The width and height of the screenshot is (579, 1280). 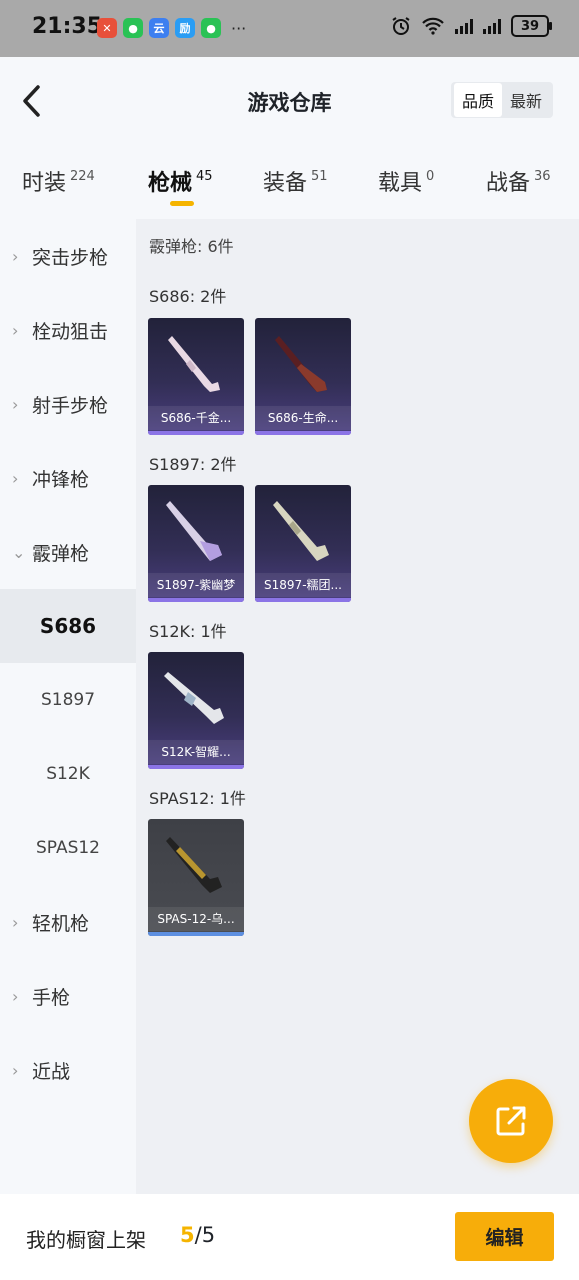 What do you see at coordinates (68, 848) in the screenshot?
I see `sidebar-sub-spas12: SPAS12` at bounding box center [68, 848].